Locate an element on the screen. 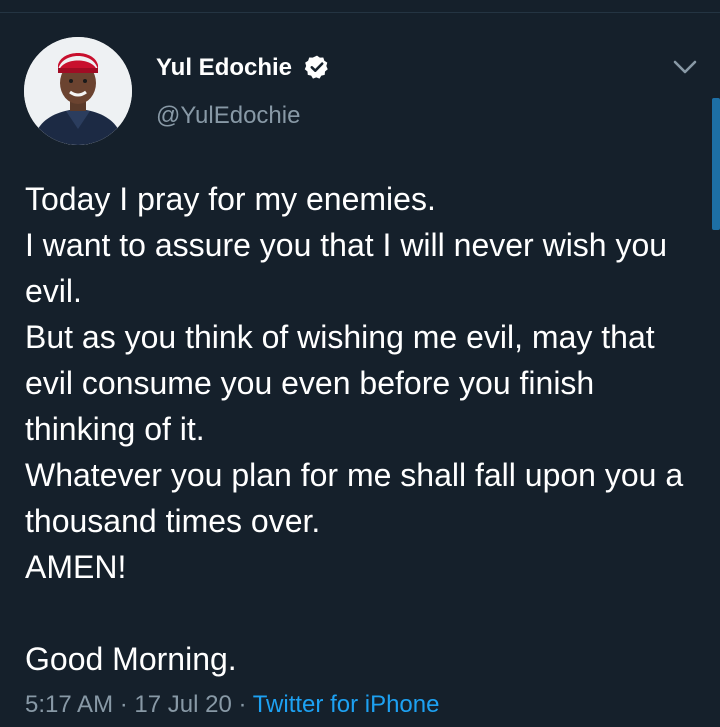 Image resolution: width=720 pixels, height=727 pixels. scrollbar is located at coordinates (716, 164).